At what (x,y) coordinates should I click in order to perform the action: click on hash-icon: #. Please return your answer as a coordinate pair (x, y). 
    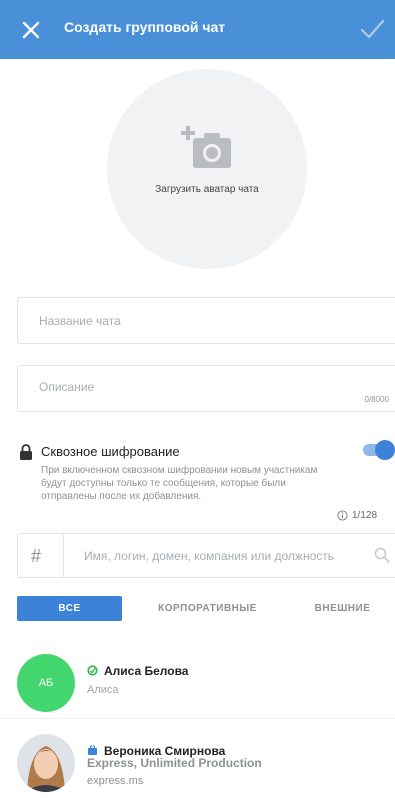
    Looking at the image, I should click on (36, 556).